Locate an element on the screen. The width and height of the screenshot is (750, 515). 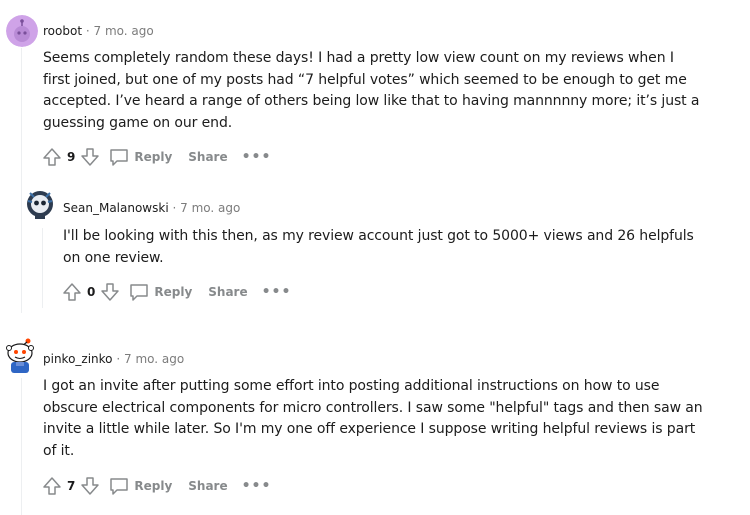
robot-avatar-icon is located at coordinates (22, 31).